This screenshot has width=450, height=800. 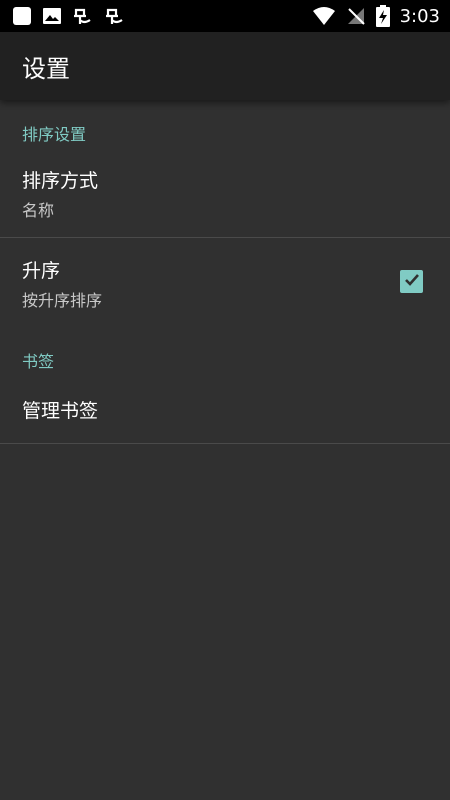 What do you see at coordinates (41, 271) in the screenshot?
I see `pref-title: 升序` at bounding box center [41, 271].